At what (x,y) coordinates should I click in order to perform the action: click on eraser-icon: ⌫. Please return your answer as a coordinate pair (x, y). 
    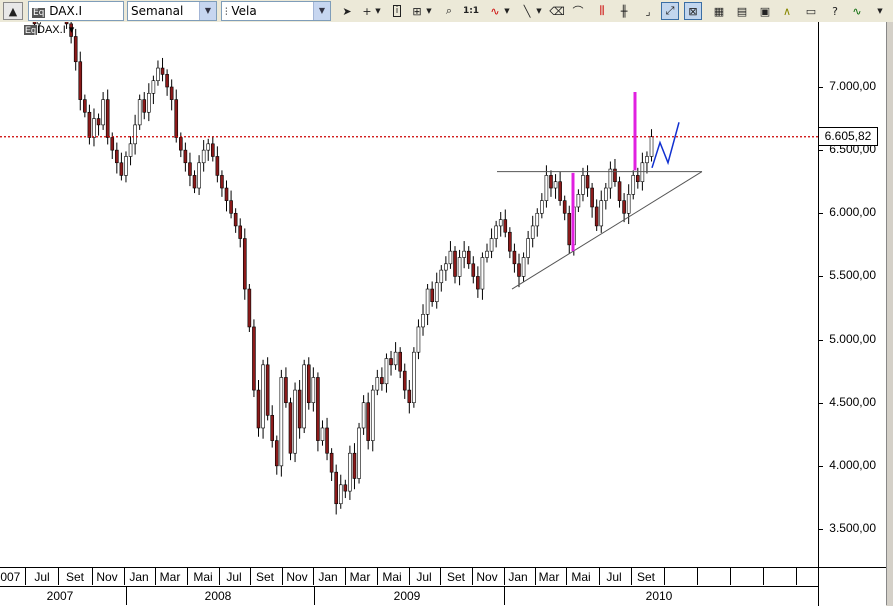
    Looking at the image, I should click on (557, 11).